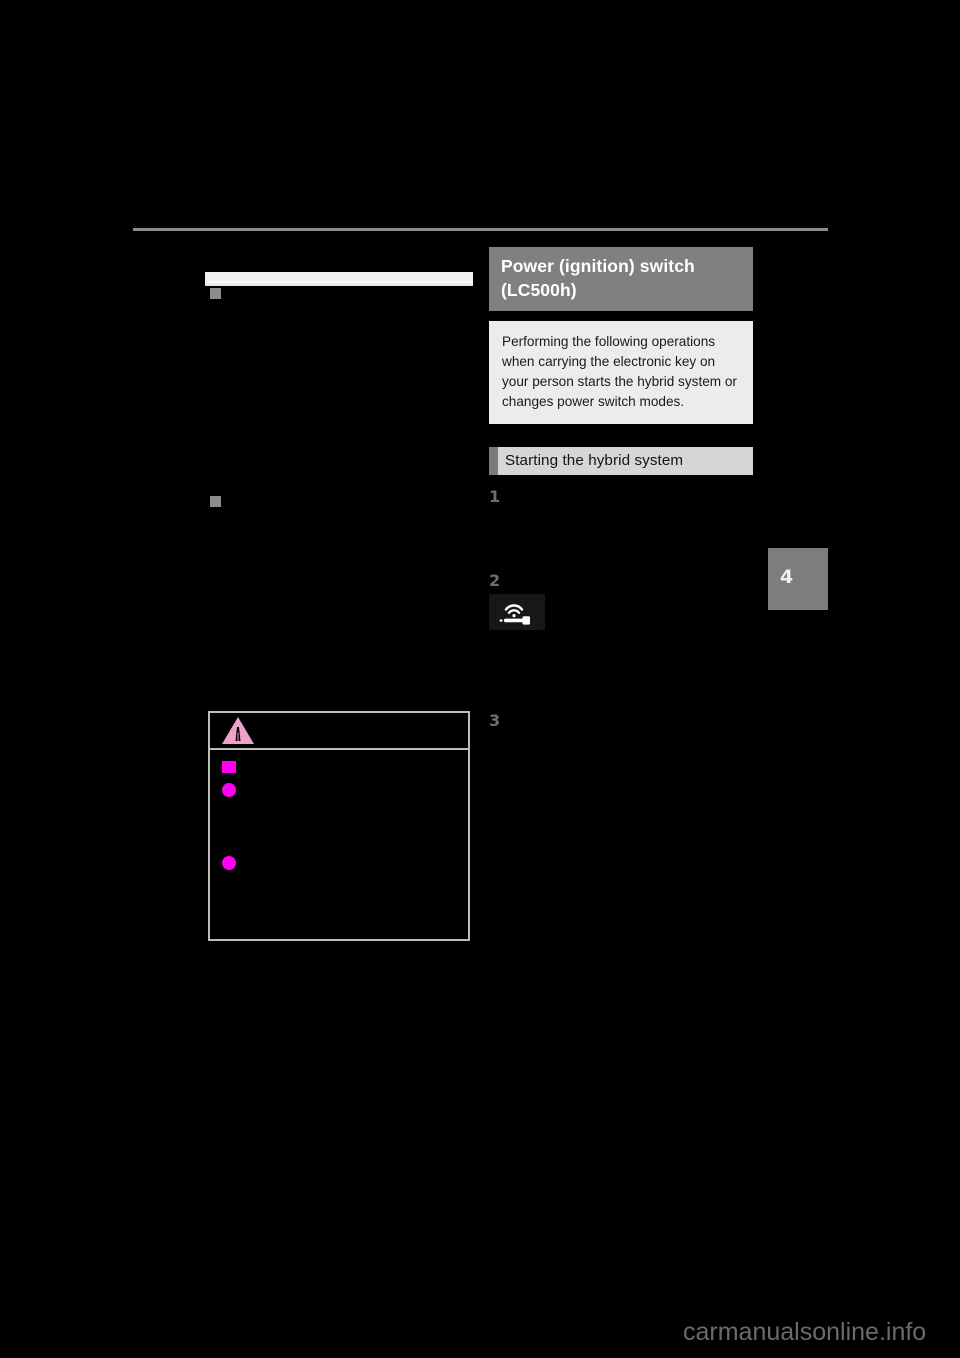  What do you see at coordinates (339, 821) in the screenshot?
I see `caution-box-body` at bounding box center [339, 821].